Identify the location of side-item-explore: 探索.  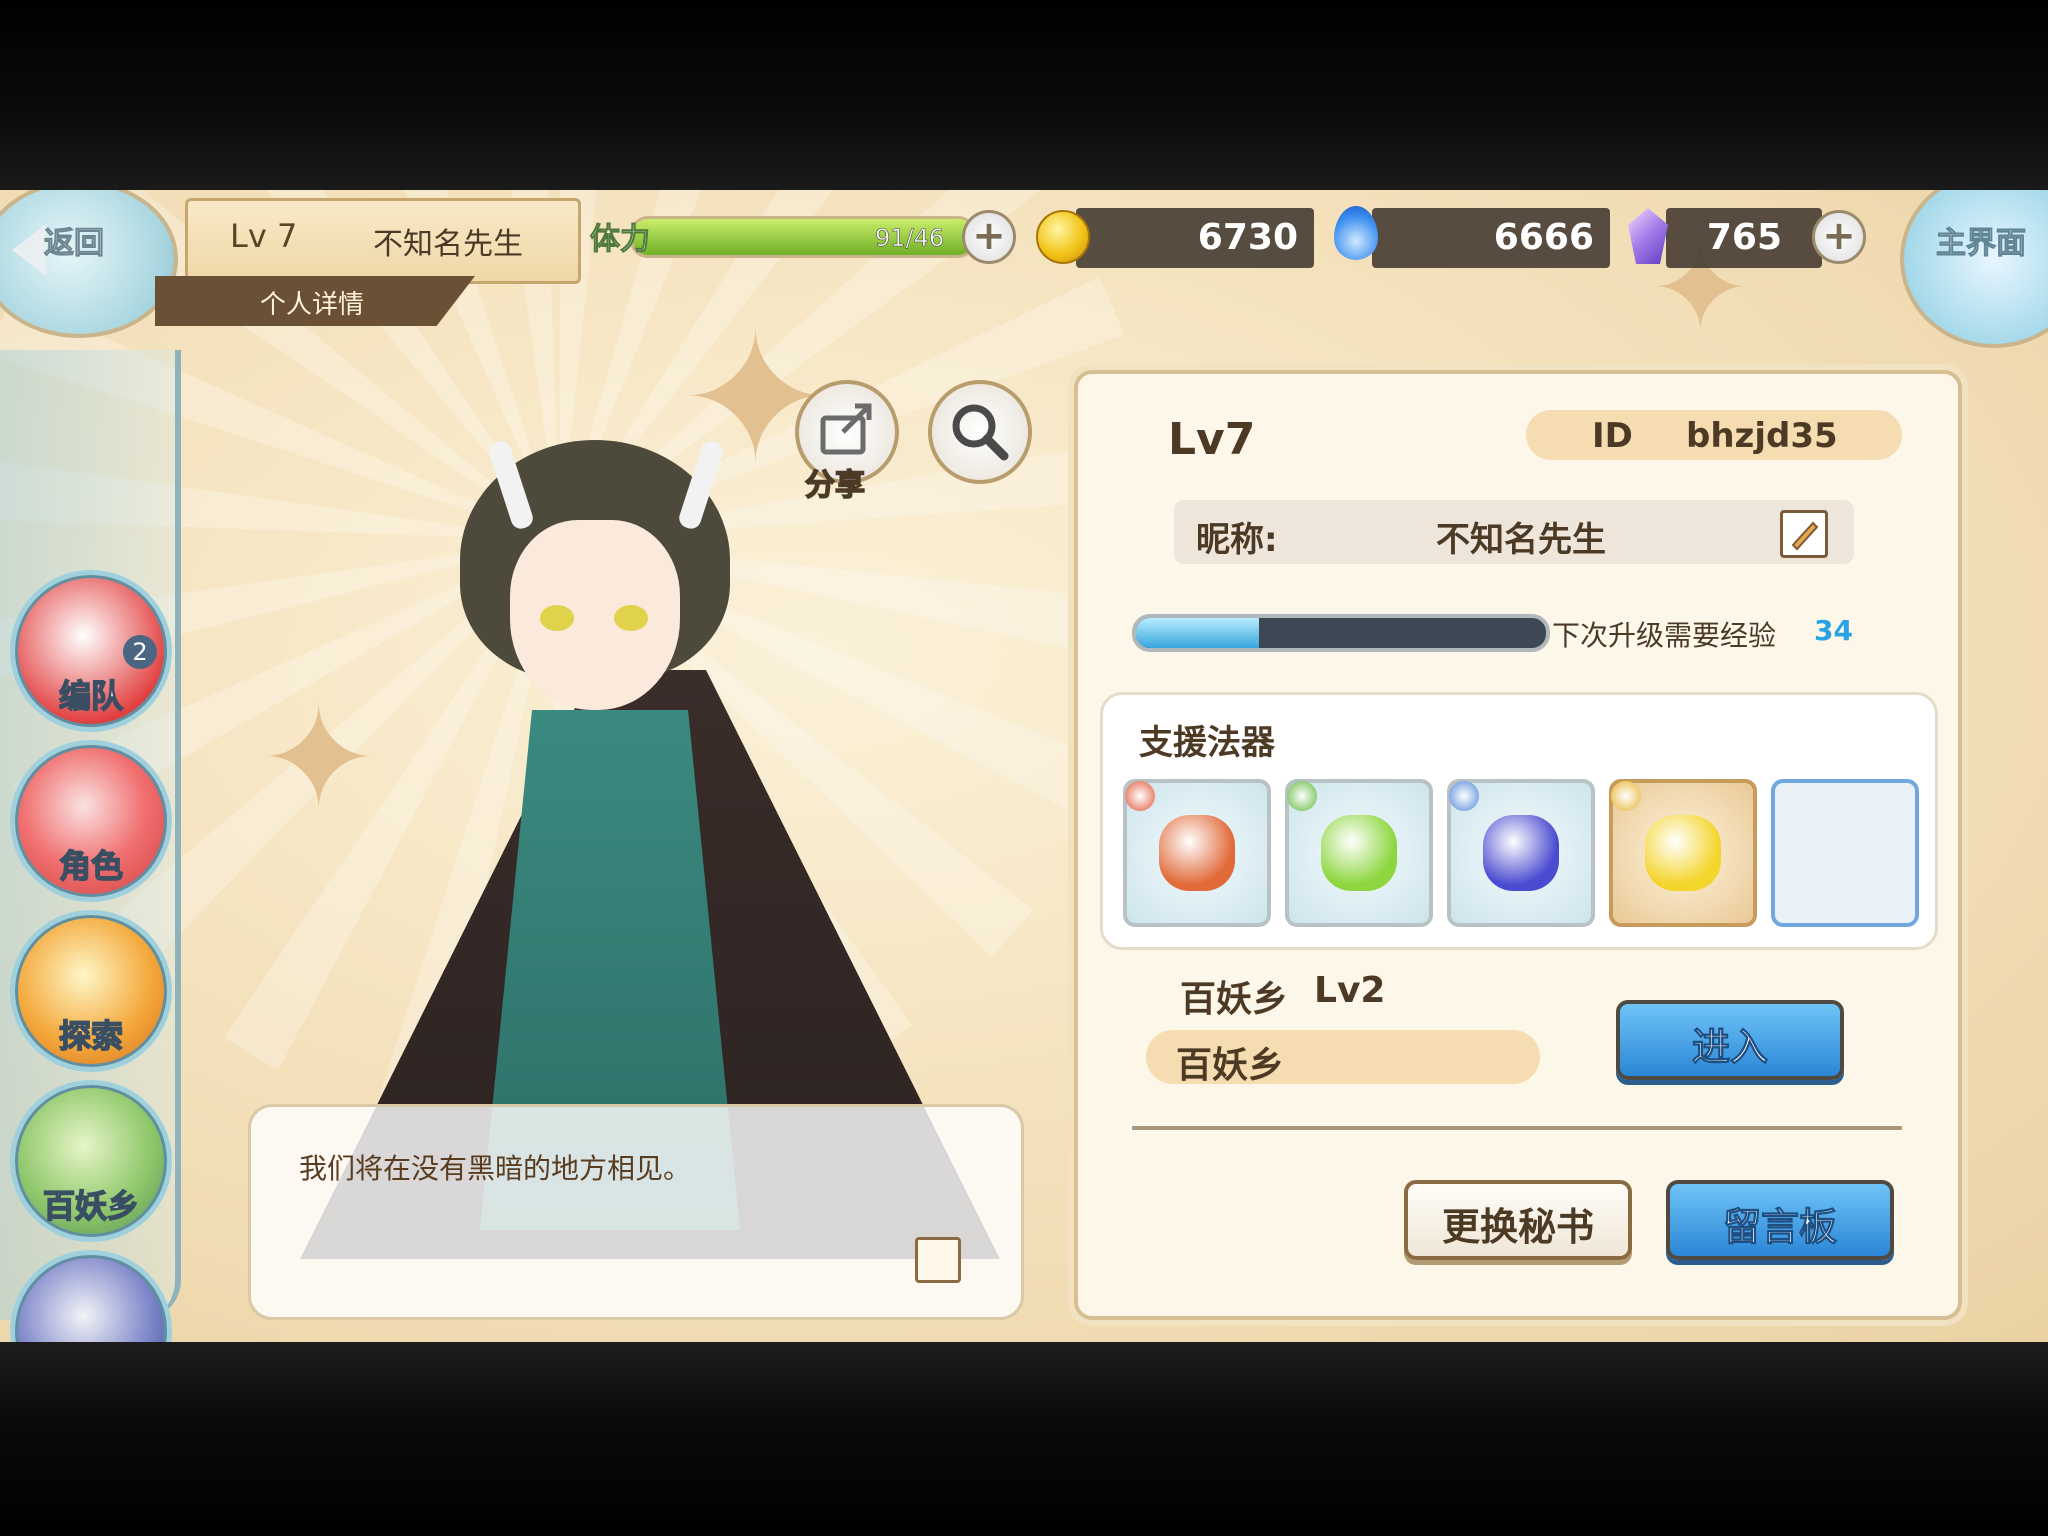
(91, 991).